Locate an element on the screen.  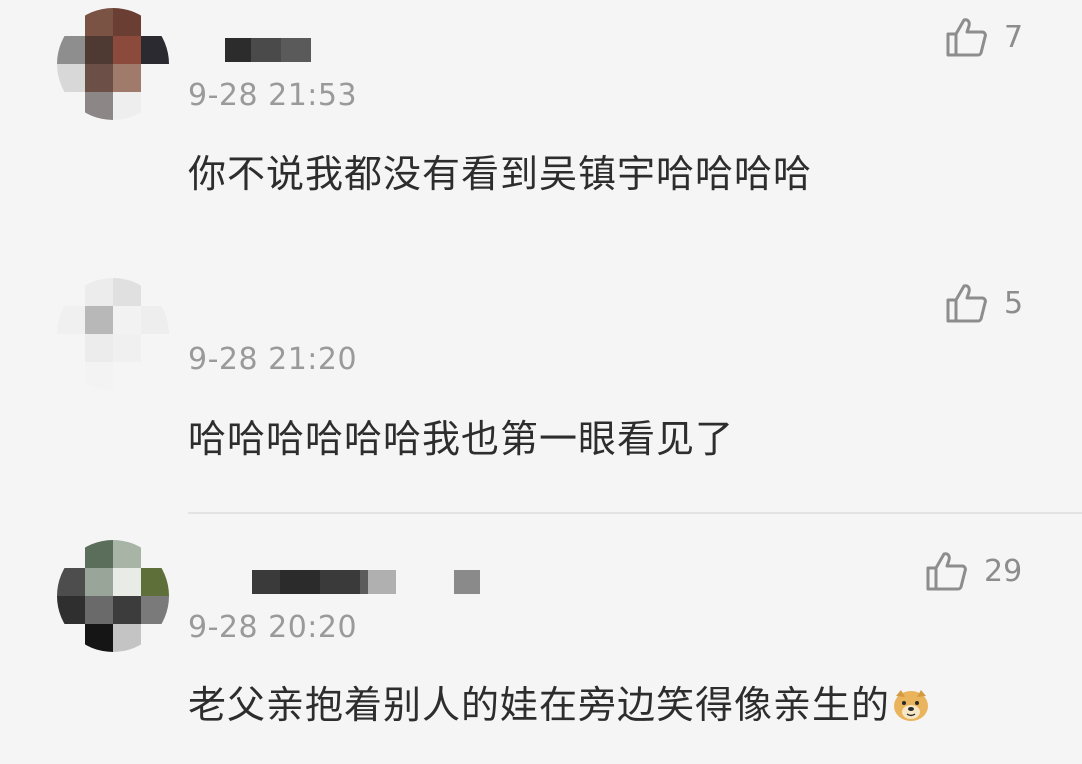
like-count: 5 is located at coordinates (1014, 303).